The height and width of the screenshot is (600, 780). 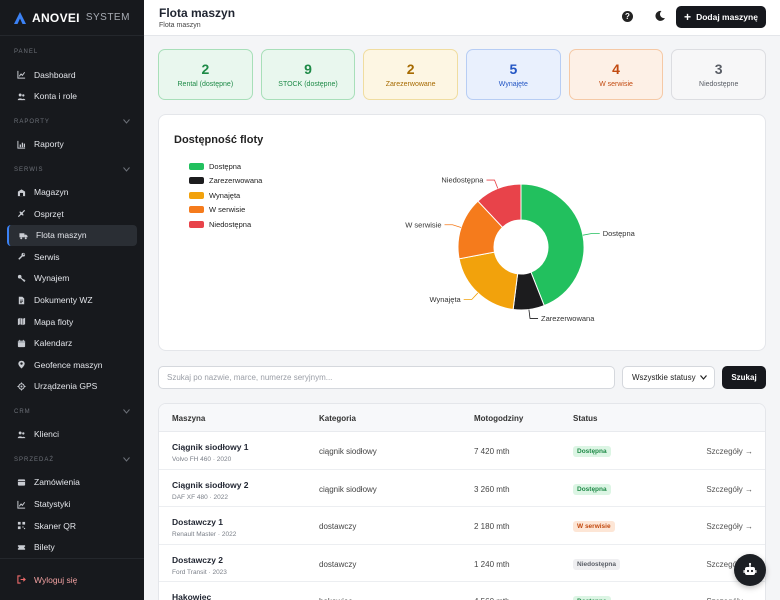 I want to click on breadcrumb: Flota maszyn, so click(x=180, y=25).